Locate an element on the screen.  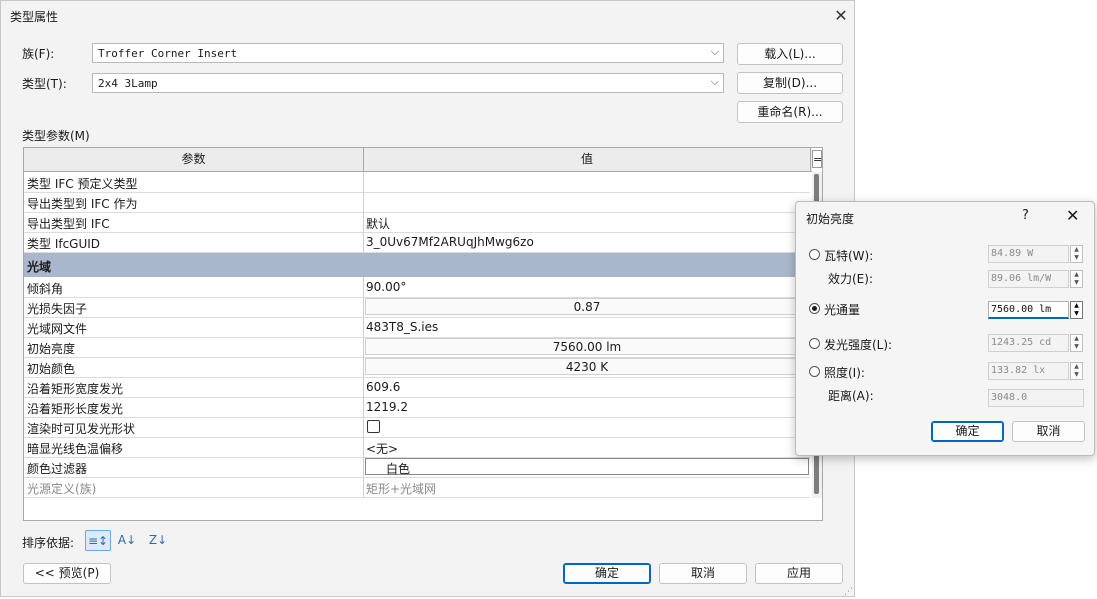
flux-spinner: ▲ ▼ is located at coordinates (1076, 310).